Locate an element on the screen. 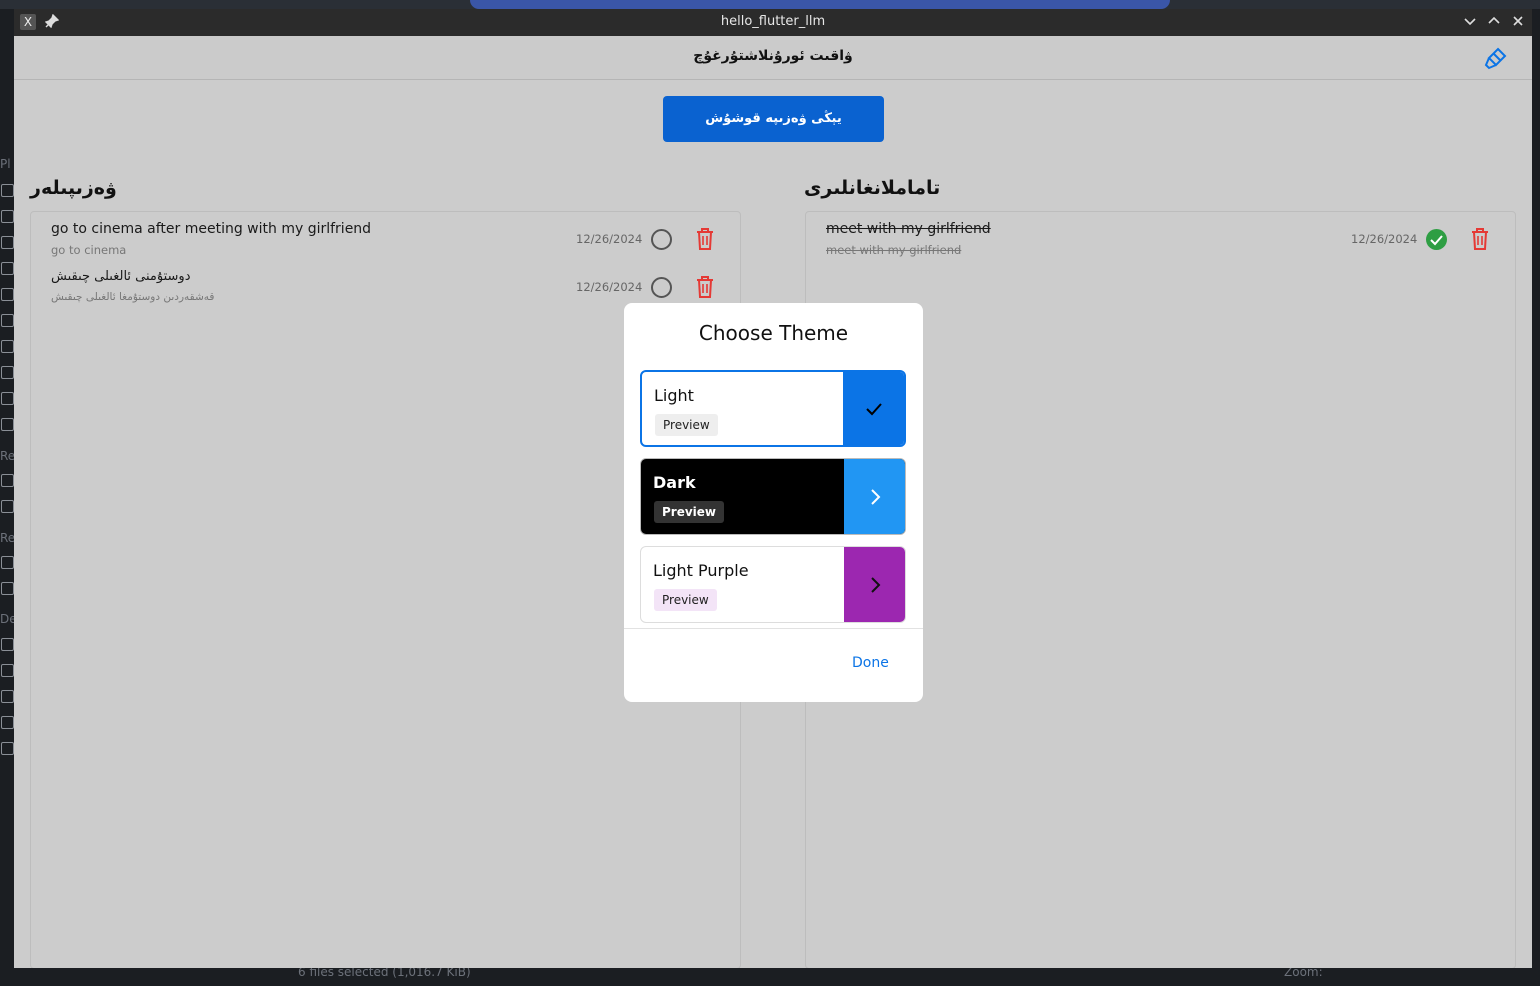 The width and height of the screenshot is (1540, 986). documents-icon is located at coordinates (7, 242).